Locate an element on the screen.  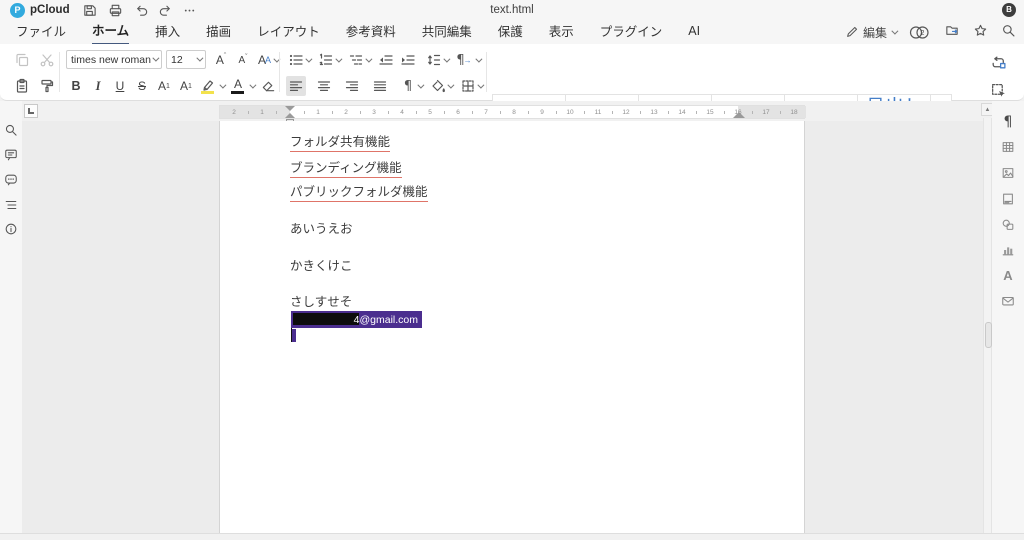
paragraph-direction-button: ¶ → is located at coordinates (464, 60).